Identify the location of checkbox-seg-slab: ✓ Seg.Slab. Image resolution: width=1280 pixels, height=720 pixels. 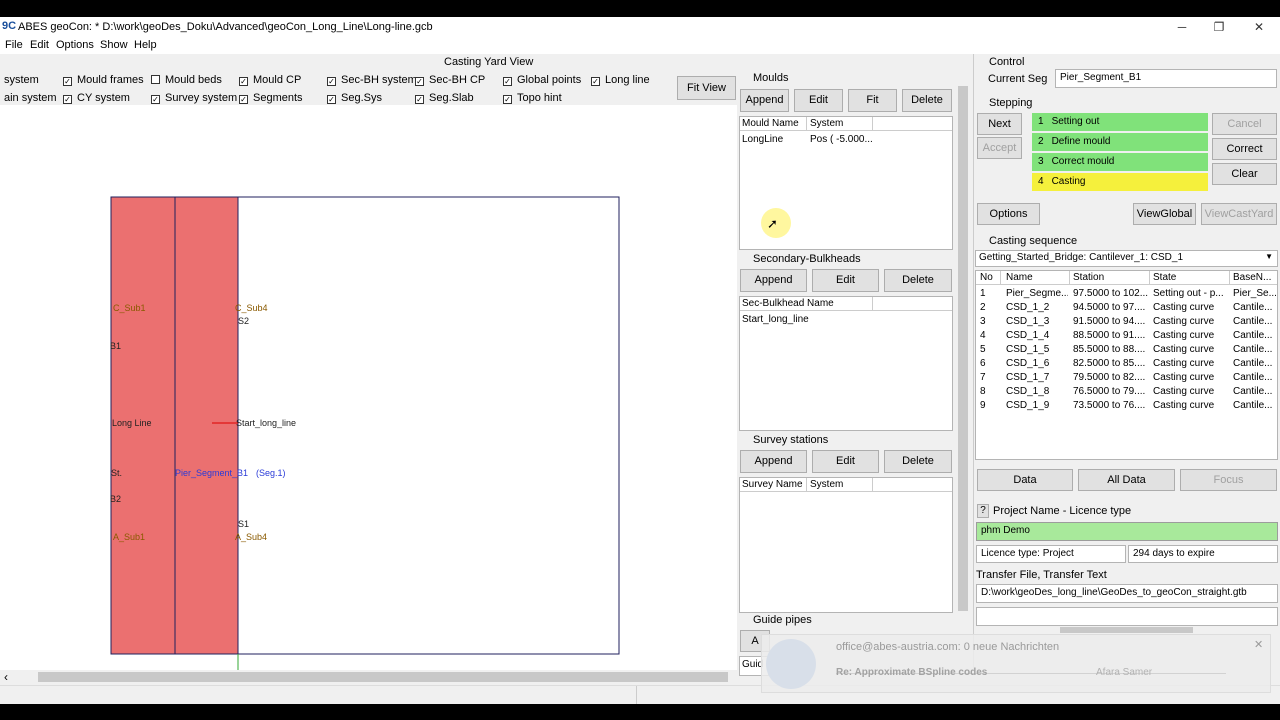
(444, 98).